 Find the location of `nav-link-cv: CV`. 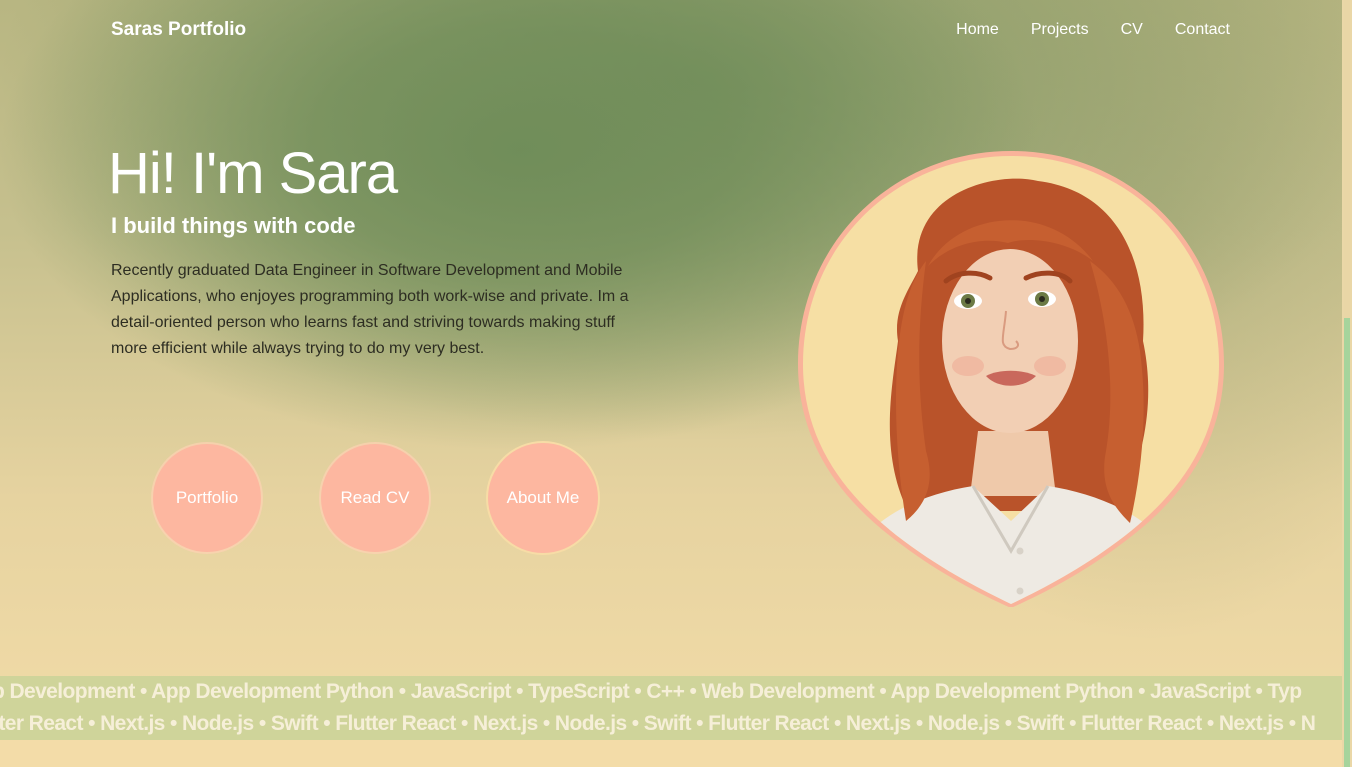

nav-link-cv: CV is located at coordinates (1132, 30).